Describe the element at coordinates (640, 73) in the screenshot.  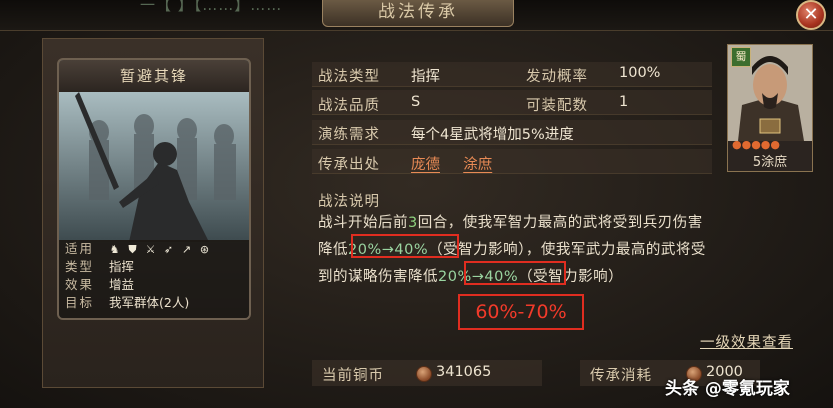
I see `trigger-rate-value: 100%` at that location.